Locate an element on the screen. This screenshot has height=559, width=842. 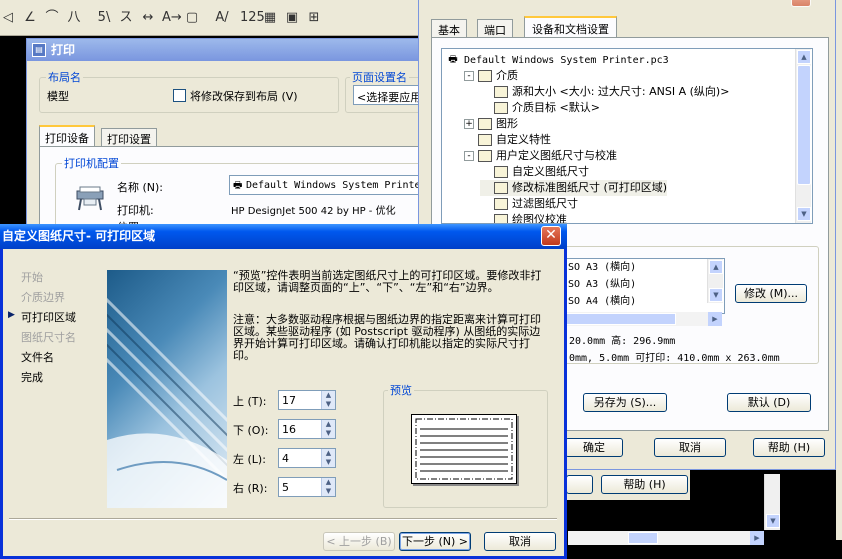
size-hscroll-thumb is located at coordinates (621, 319).